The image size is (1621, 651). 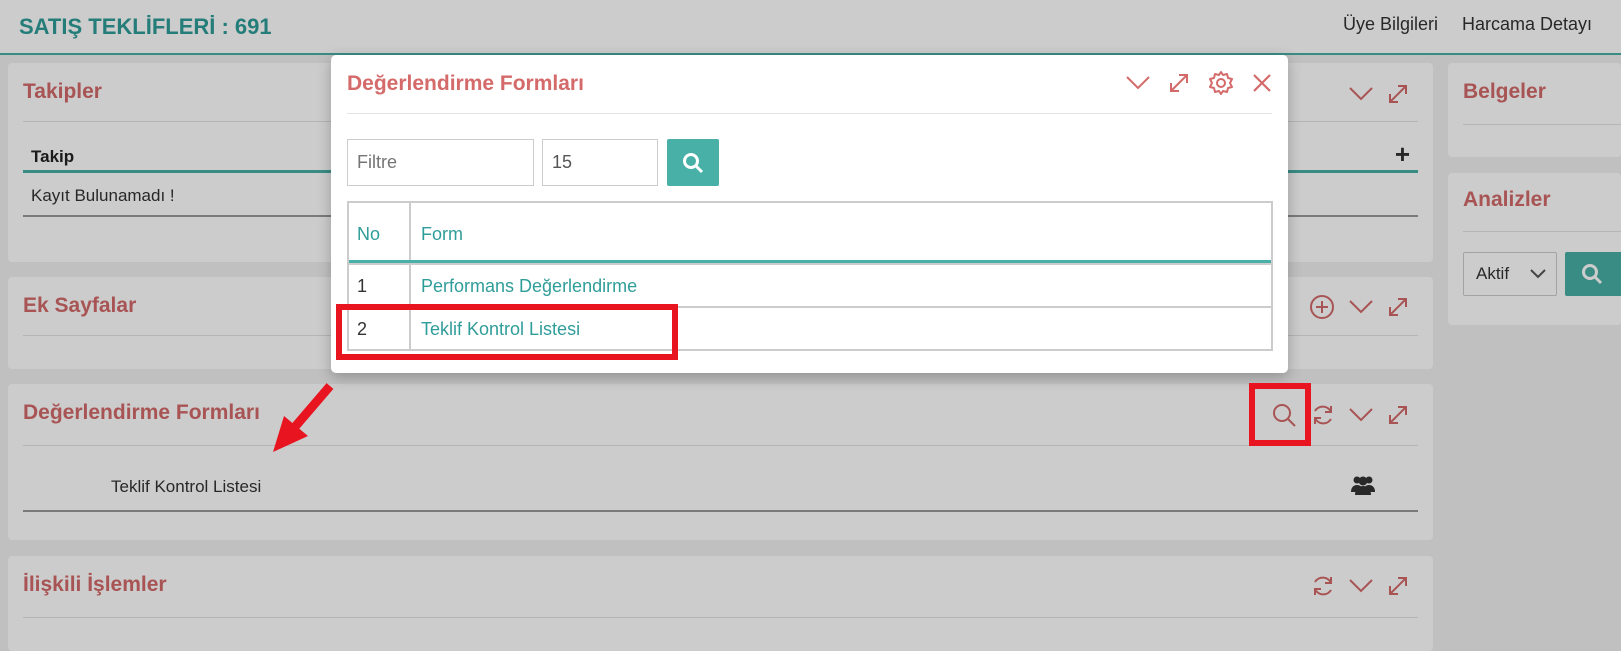 I want to click on column-no: No, so click(x=368, y=234).